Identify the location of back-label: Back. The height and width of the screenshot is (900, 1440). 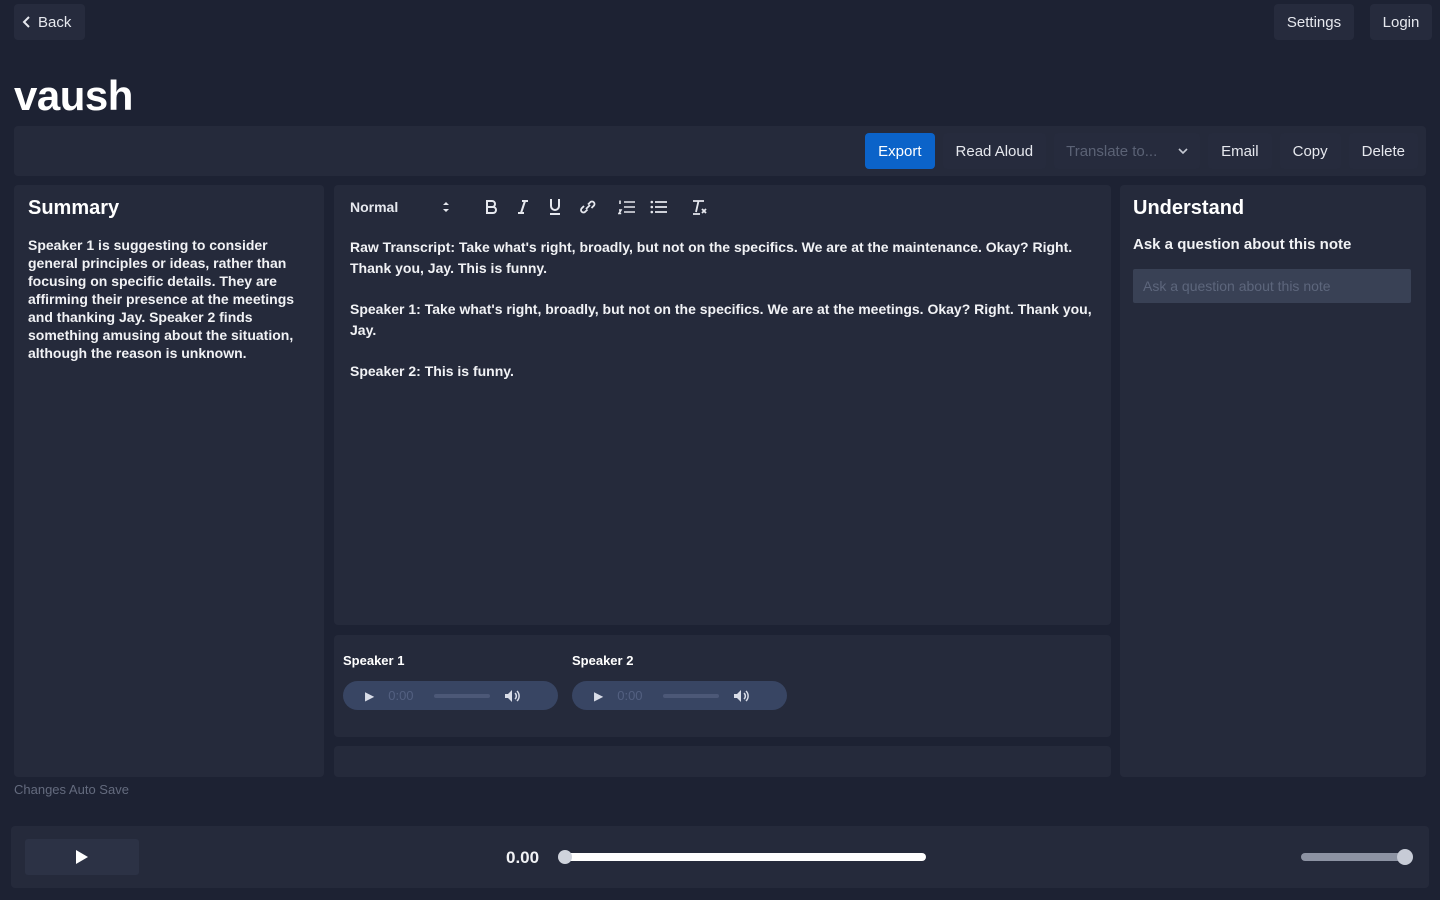
(55, 22).